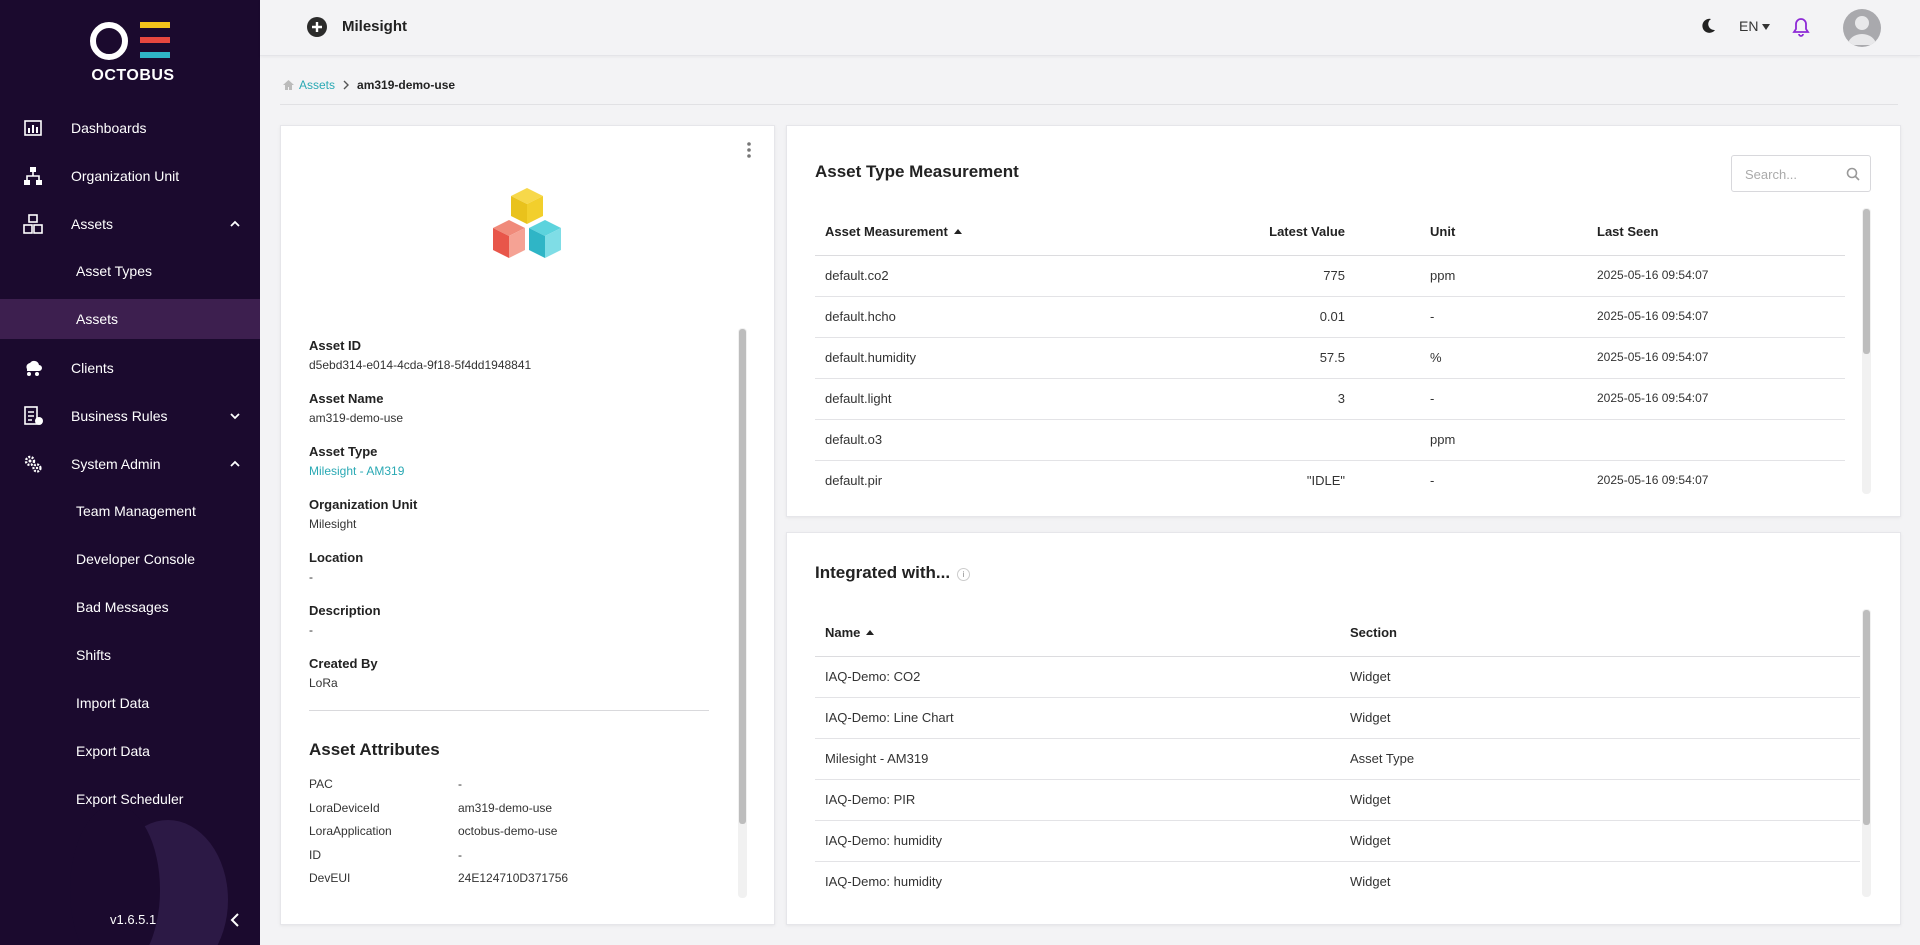  I want to click on notification-bell-icon, so click(1801, 27).